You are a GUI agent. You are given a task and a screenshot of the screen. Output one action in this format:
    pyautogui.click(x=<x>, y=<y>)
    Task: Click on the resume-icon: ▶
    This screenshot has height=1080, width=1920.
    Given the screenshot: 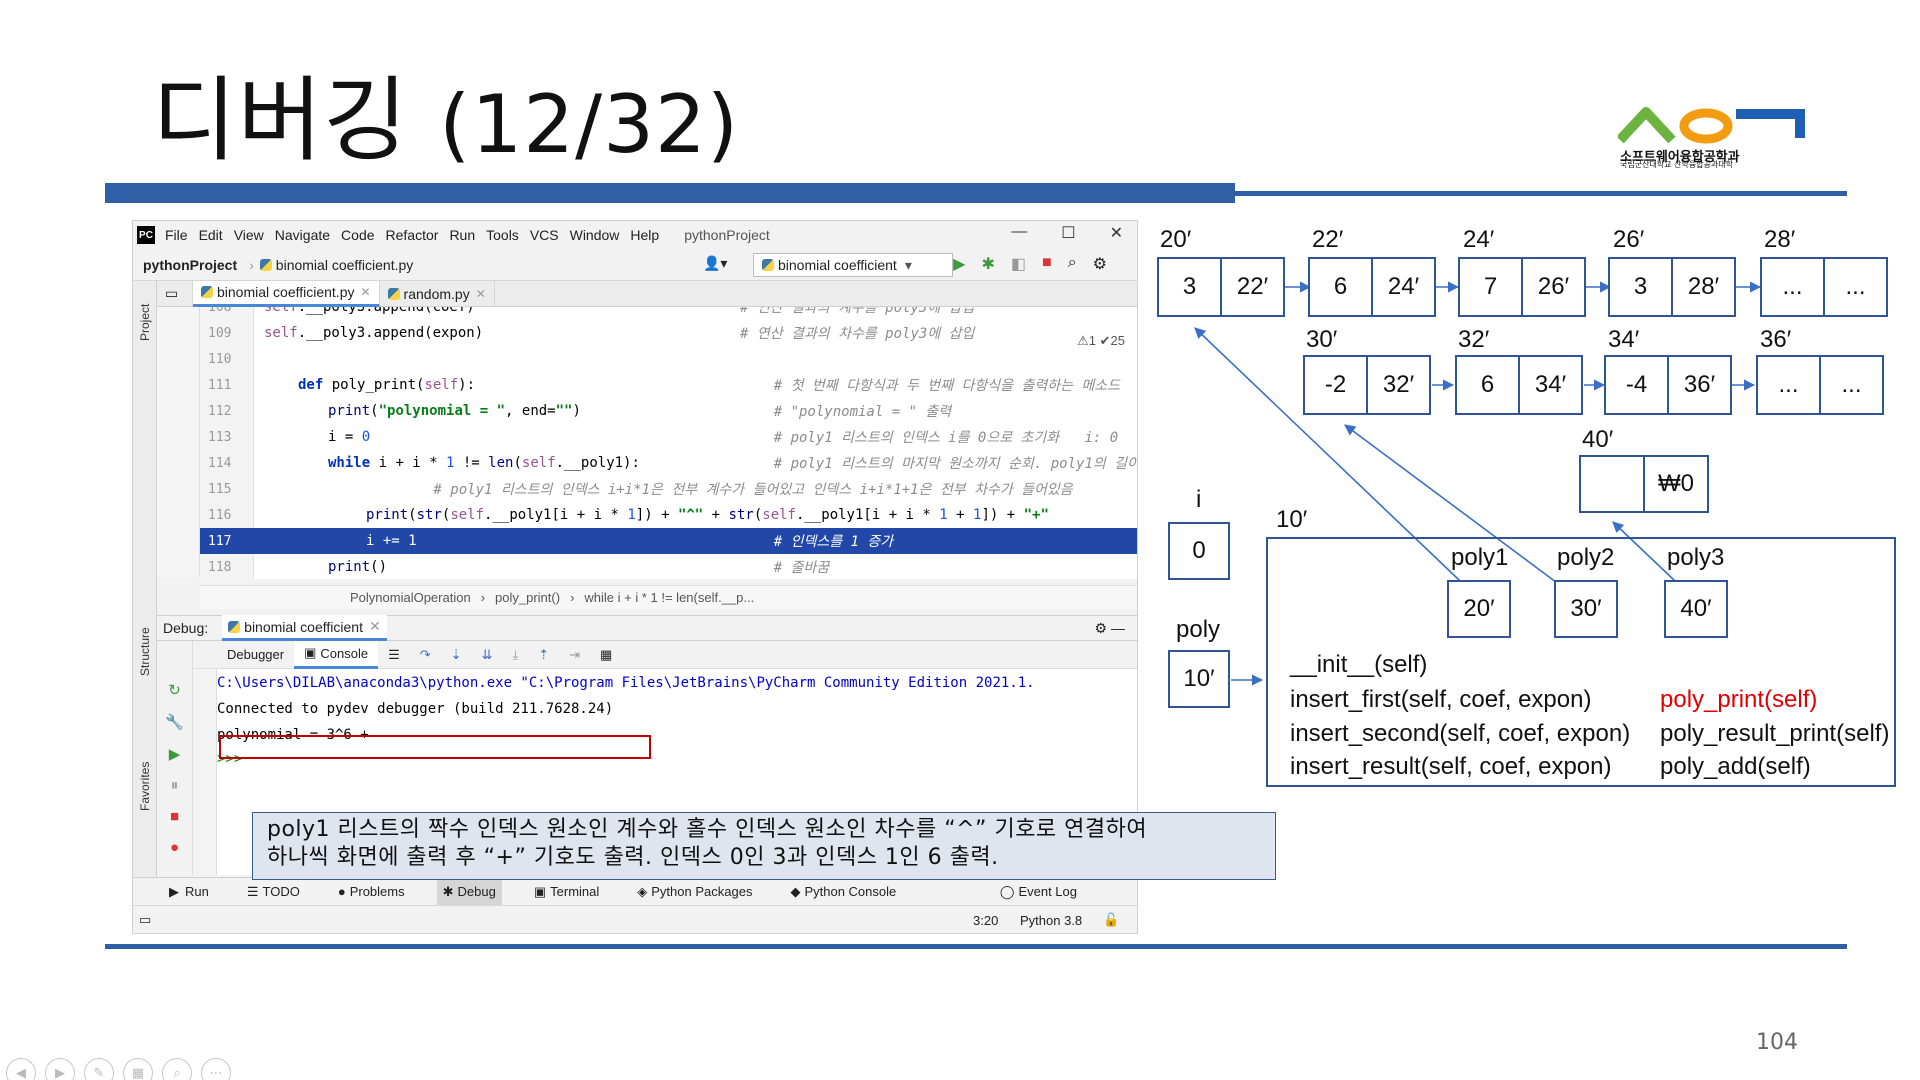 What is the action you would take?
    pyautogui.click(x=175, y=754)
    